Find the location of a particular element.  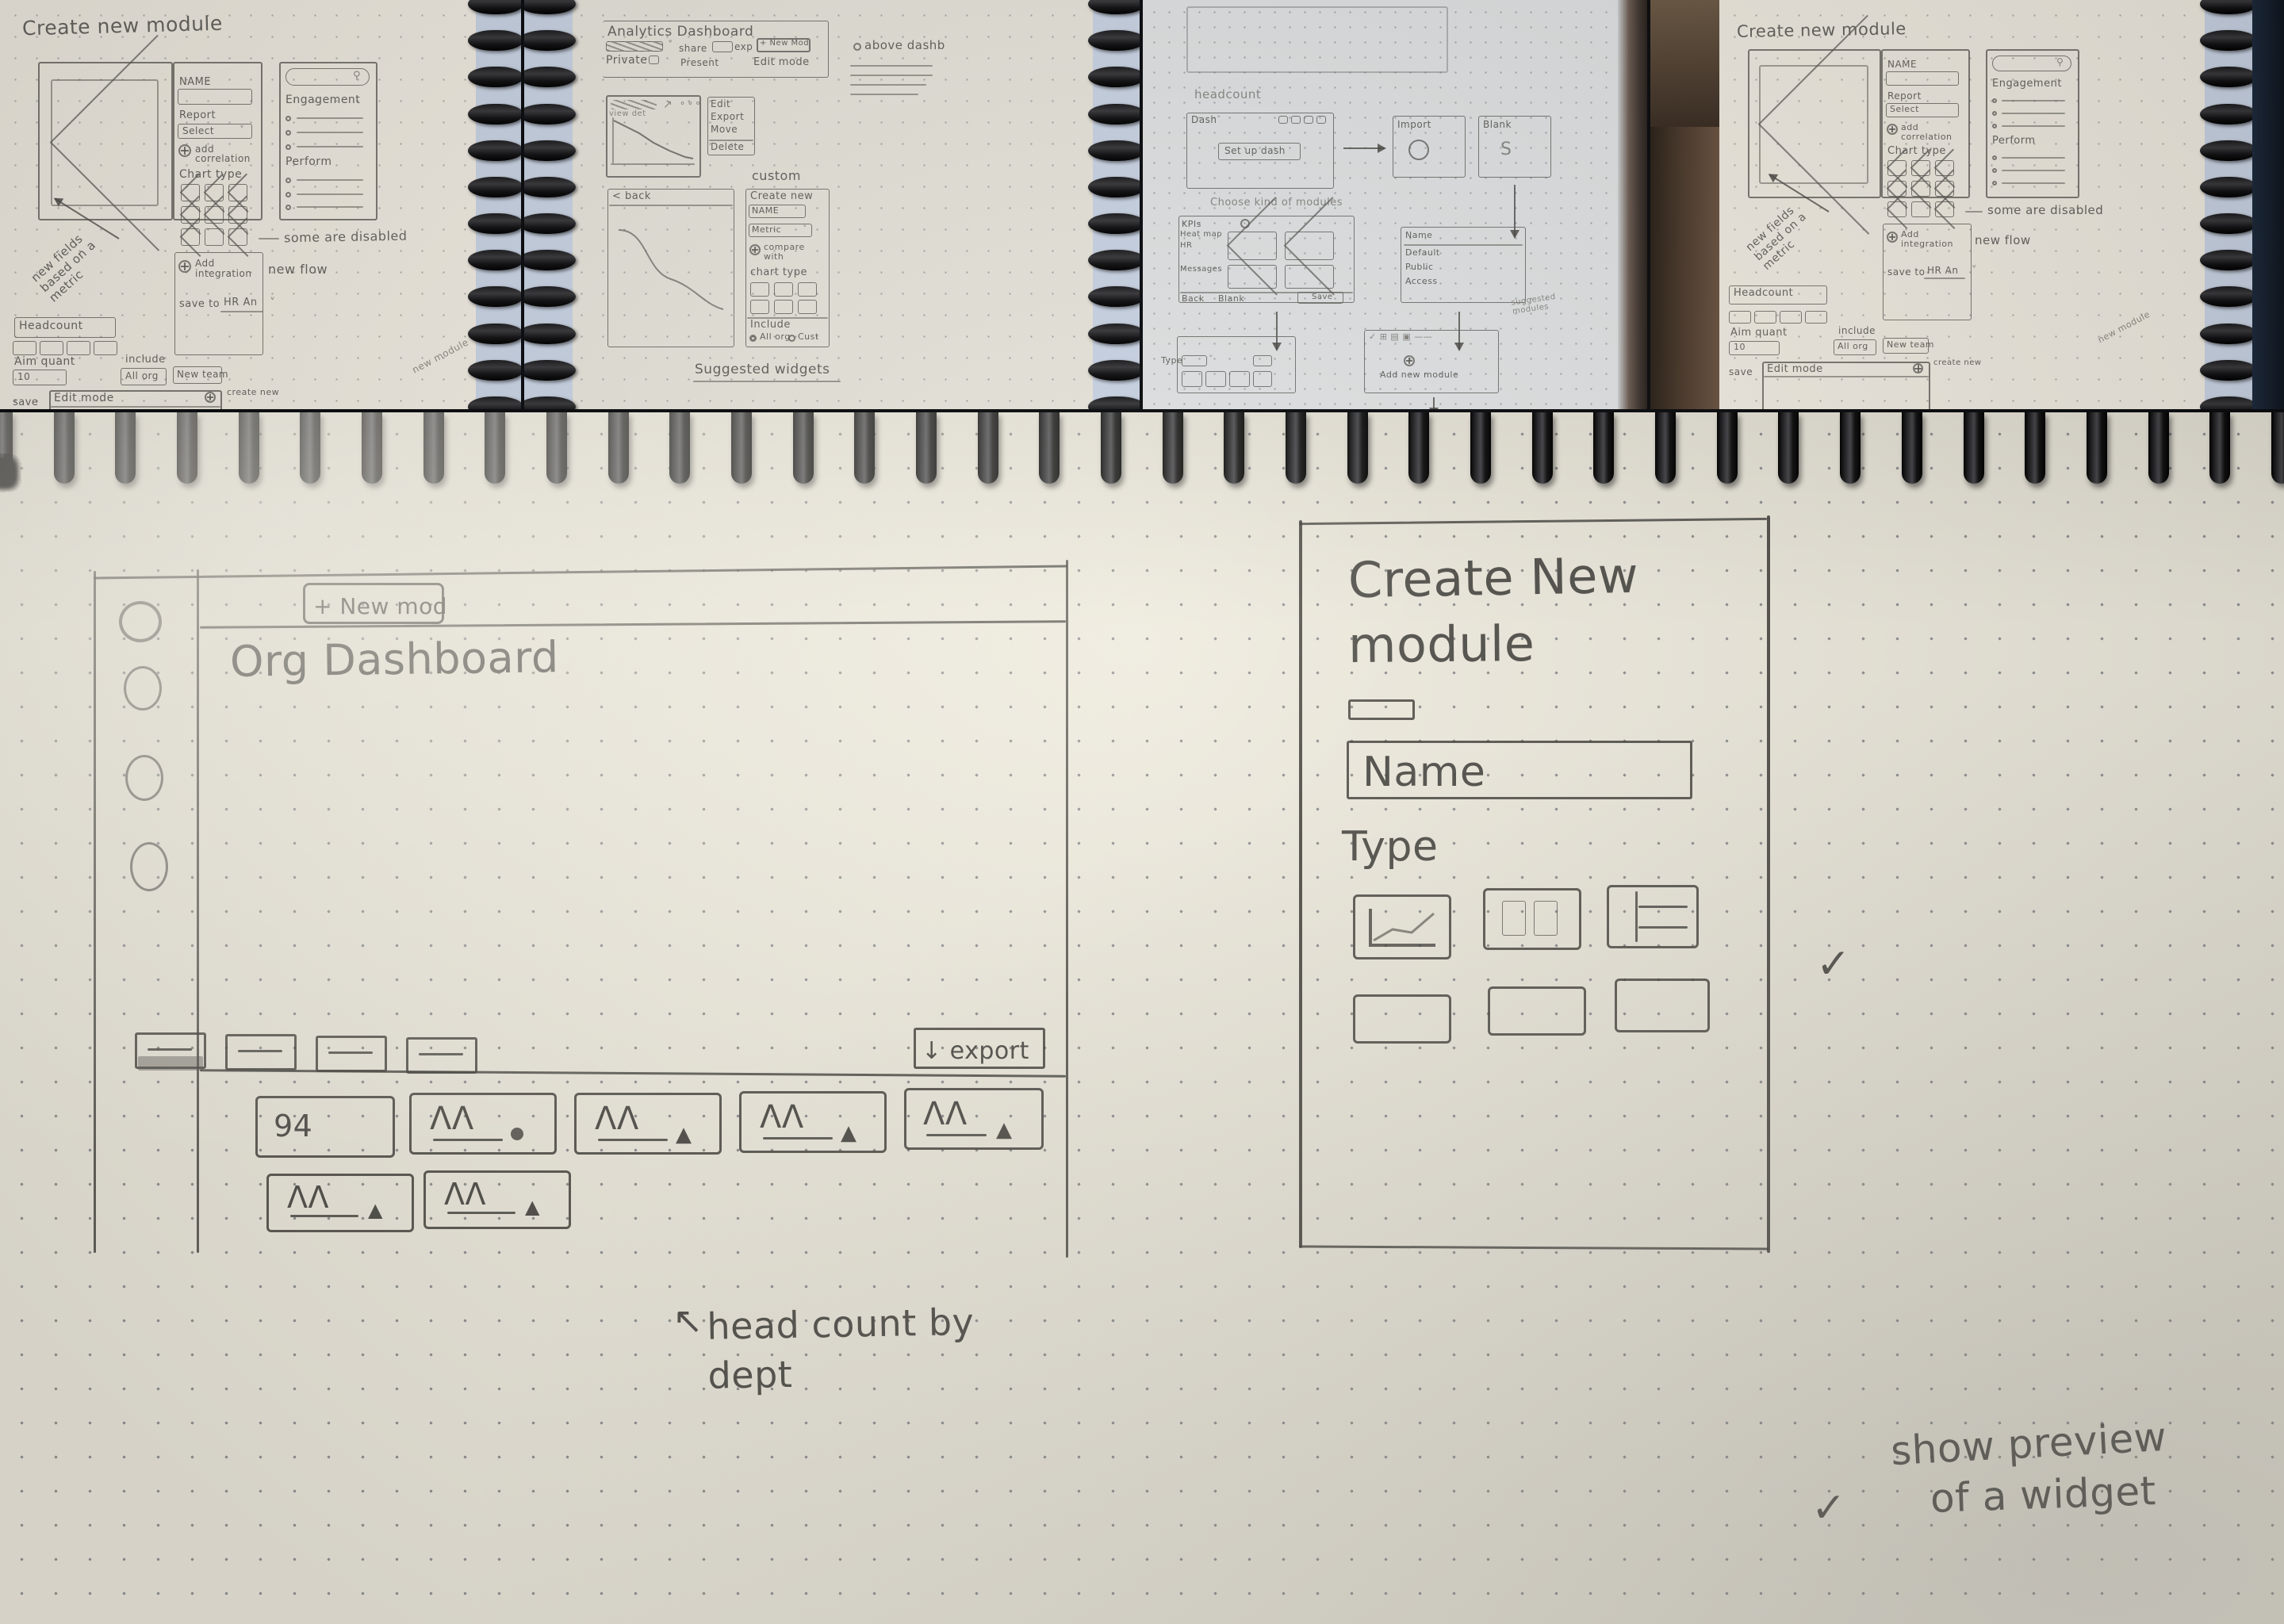

p2-metric-label: Metric is located at coordinates (767, 230).